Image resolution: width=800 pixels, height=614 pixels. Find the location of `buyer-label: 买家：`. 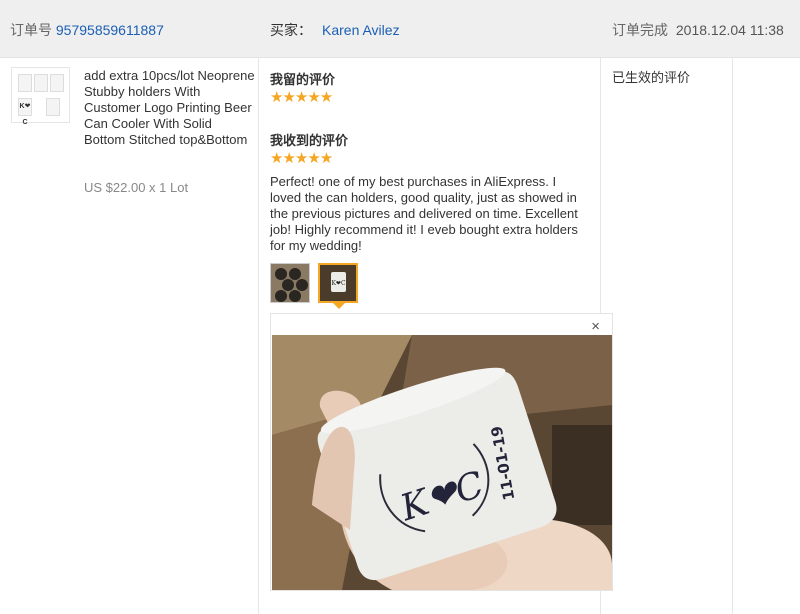

buyer-label: 买家： is located at coordinates (291, 30).